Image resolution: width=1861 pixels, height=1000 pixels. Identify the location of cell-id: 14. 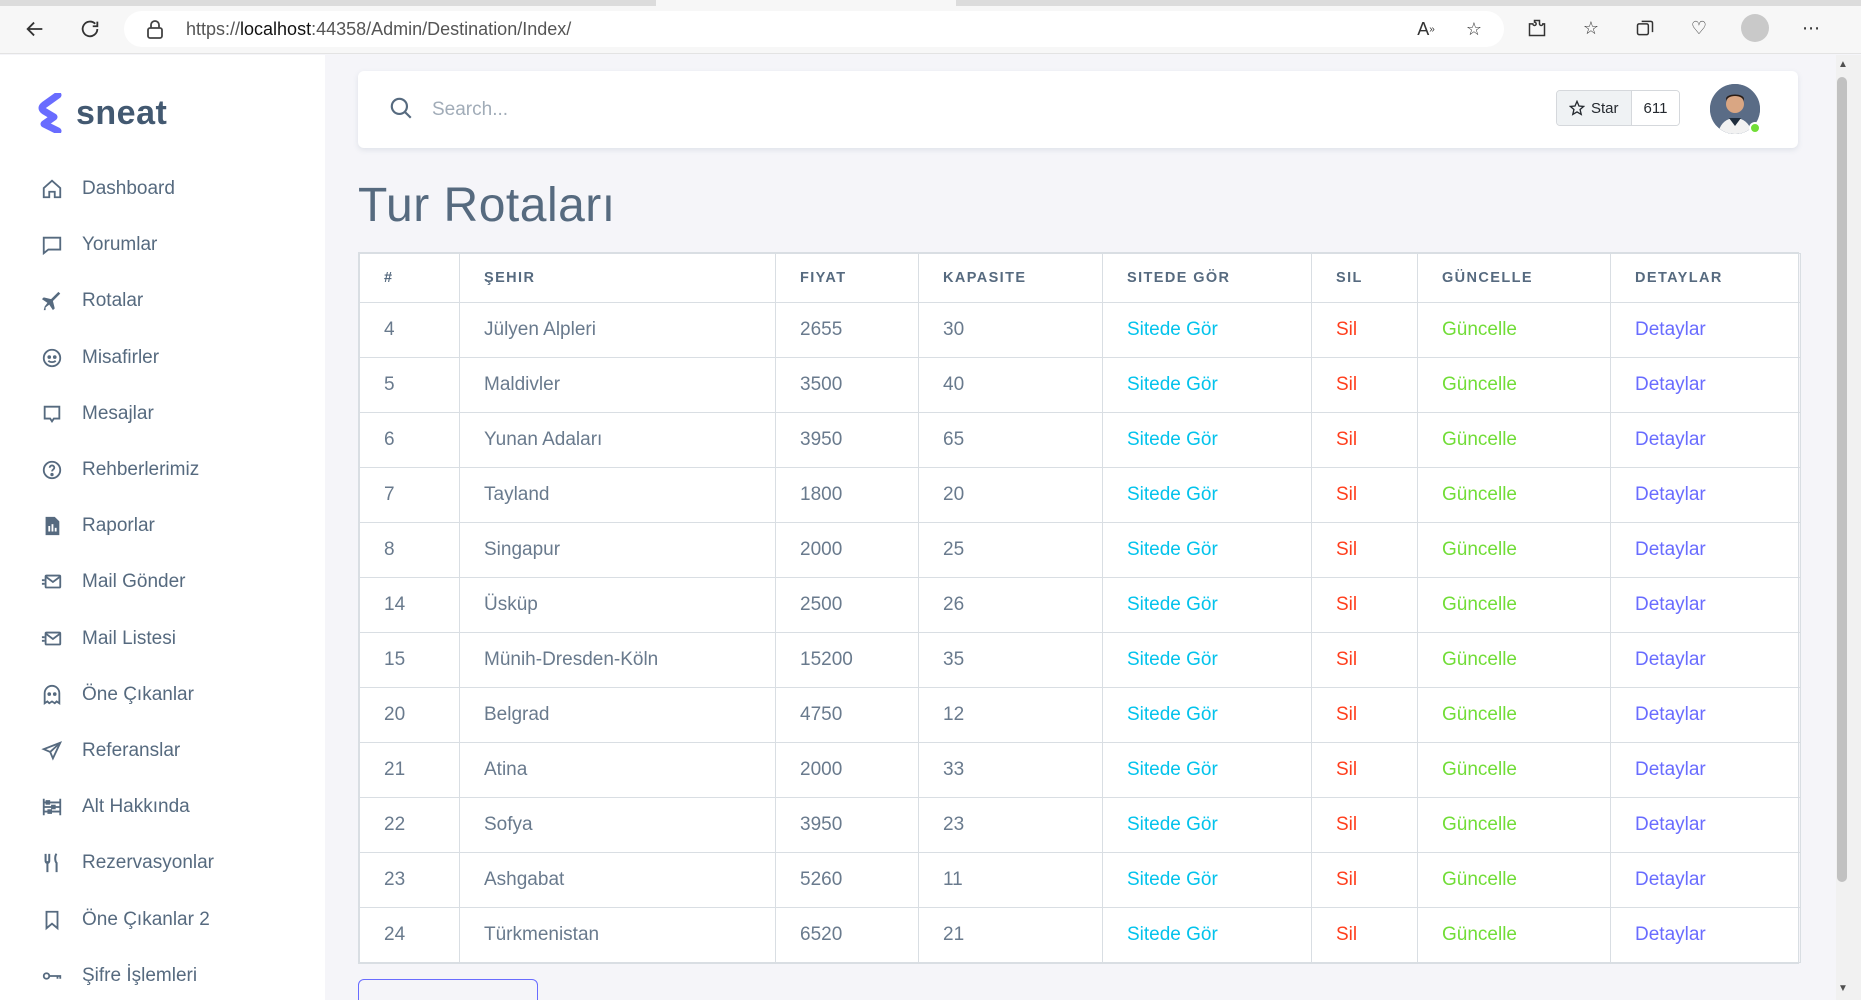
(395, 604).